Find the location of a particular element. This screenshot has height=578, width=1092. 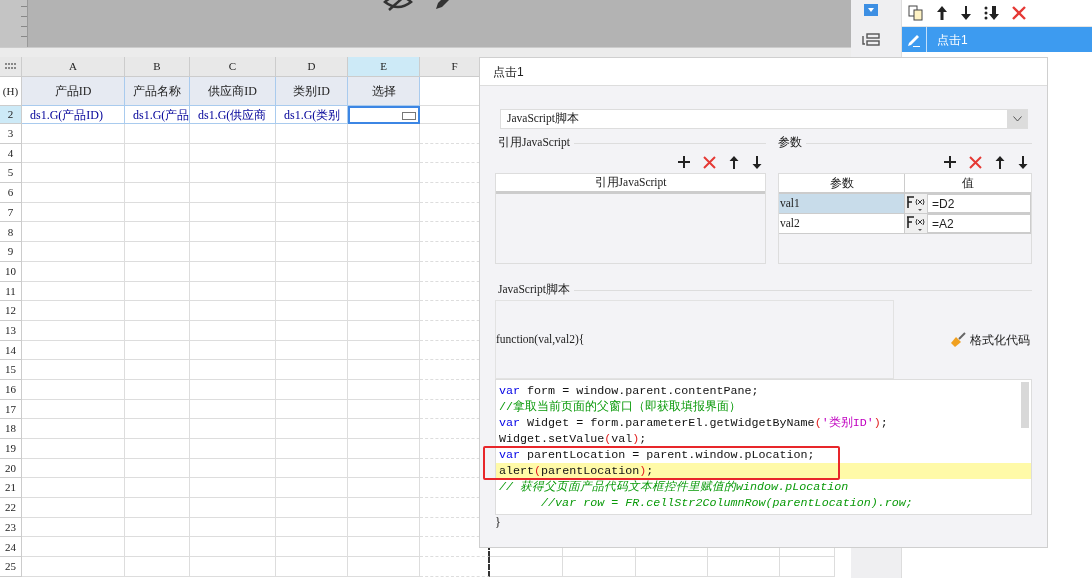

row-header: 17 is located at coordinates (11, 409).